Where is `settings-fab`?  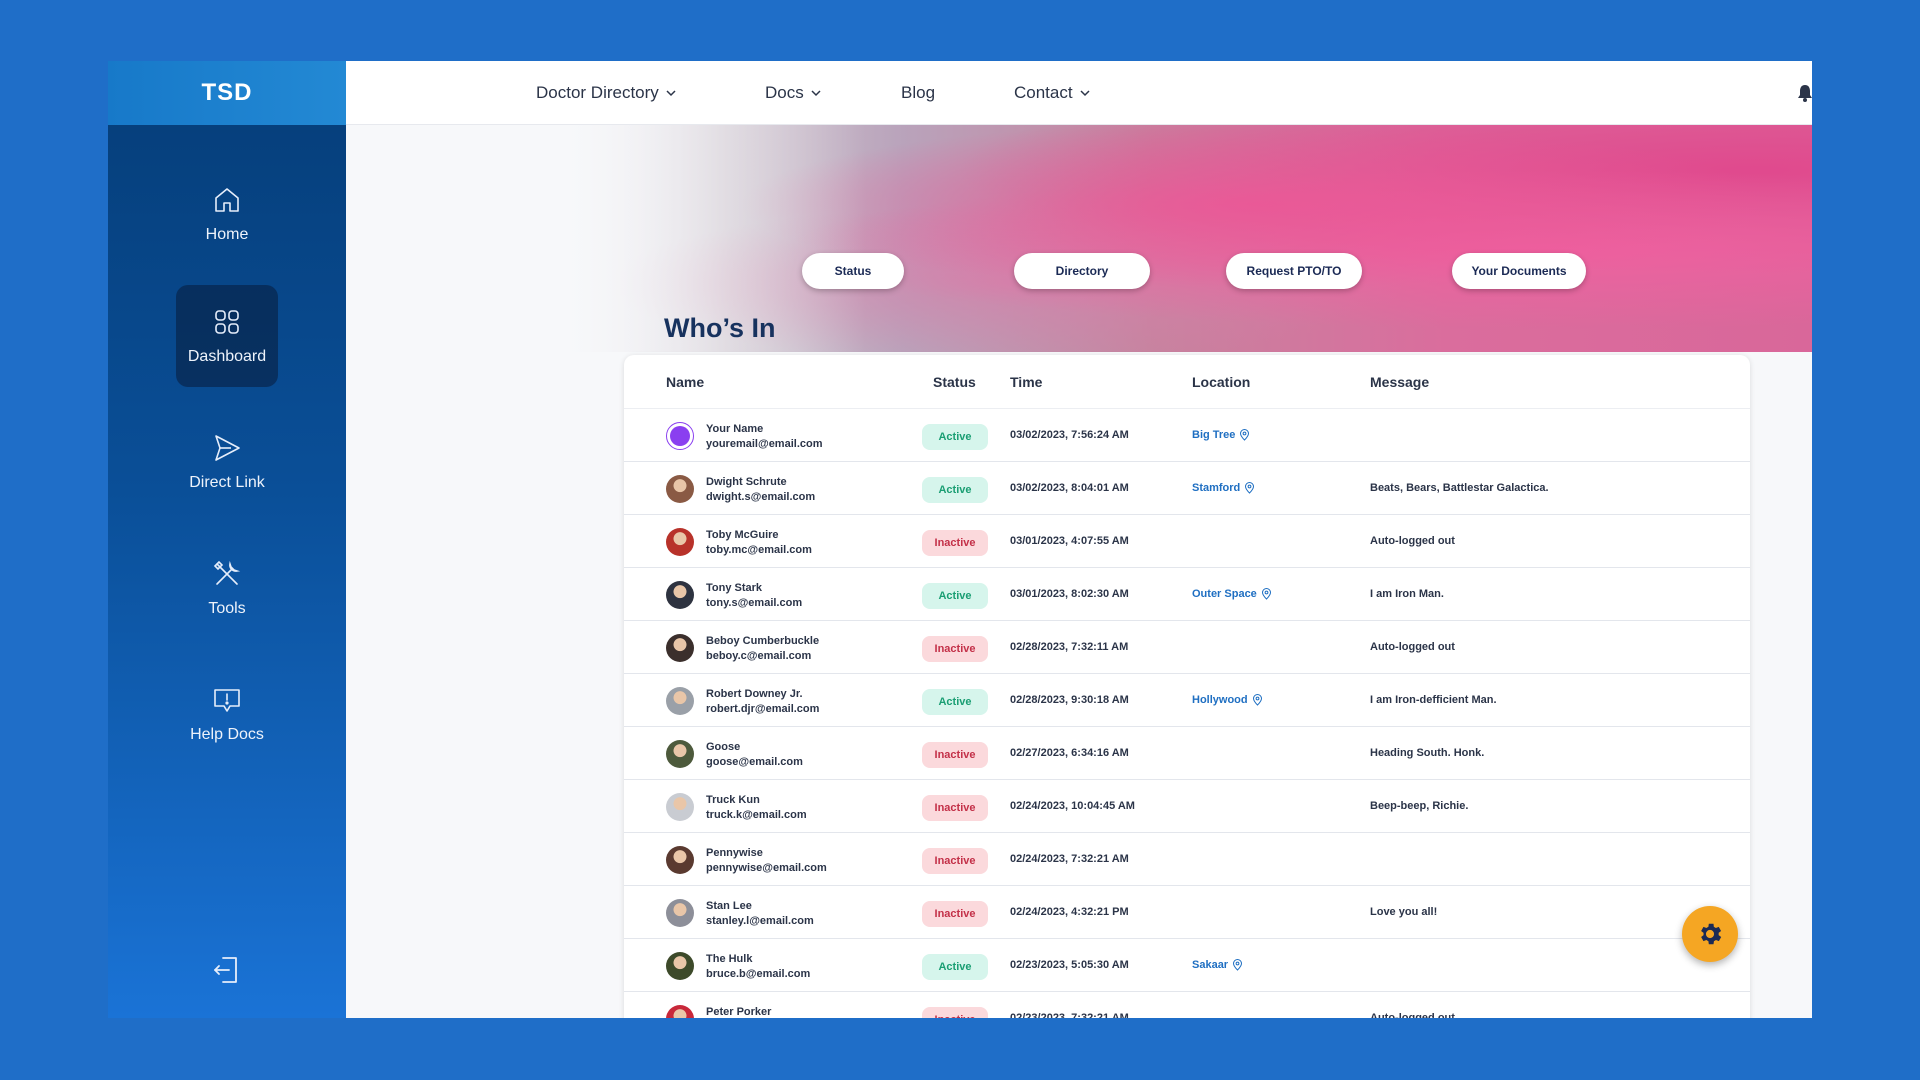
settings-fab is located at coordinates (1710, 934).